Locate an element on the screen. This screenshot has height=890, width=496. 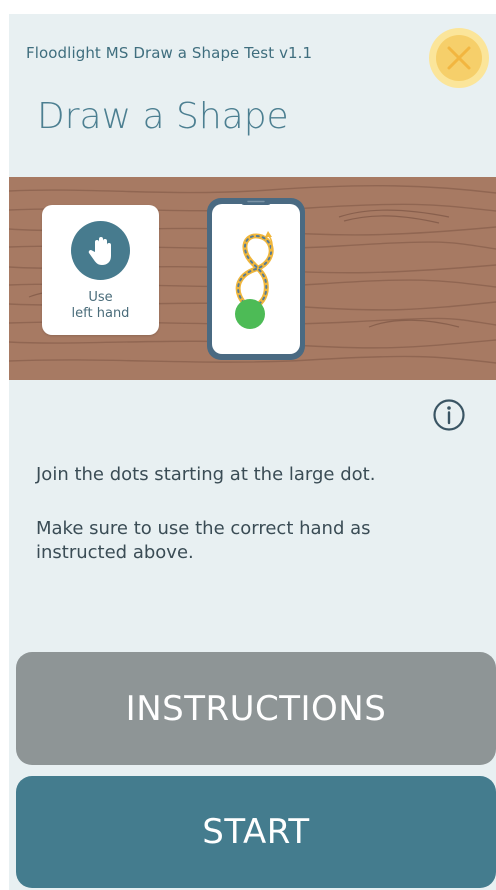
close-button is located at coordinates (459, 58).